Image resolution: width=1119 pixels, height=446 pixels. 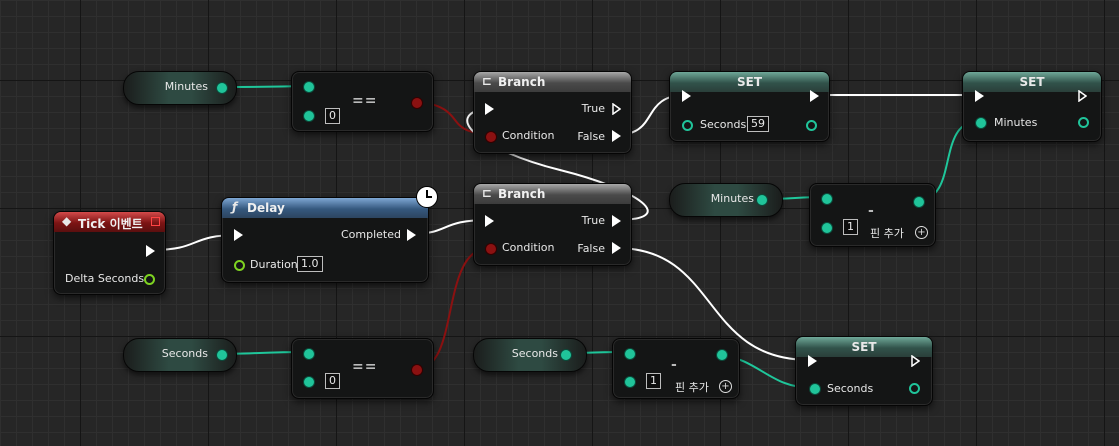 I want to click on completed-label: Completed, so click(x=371, y=234).